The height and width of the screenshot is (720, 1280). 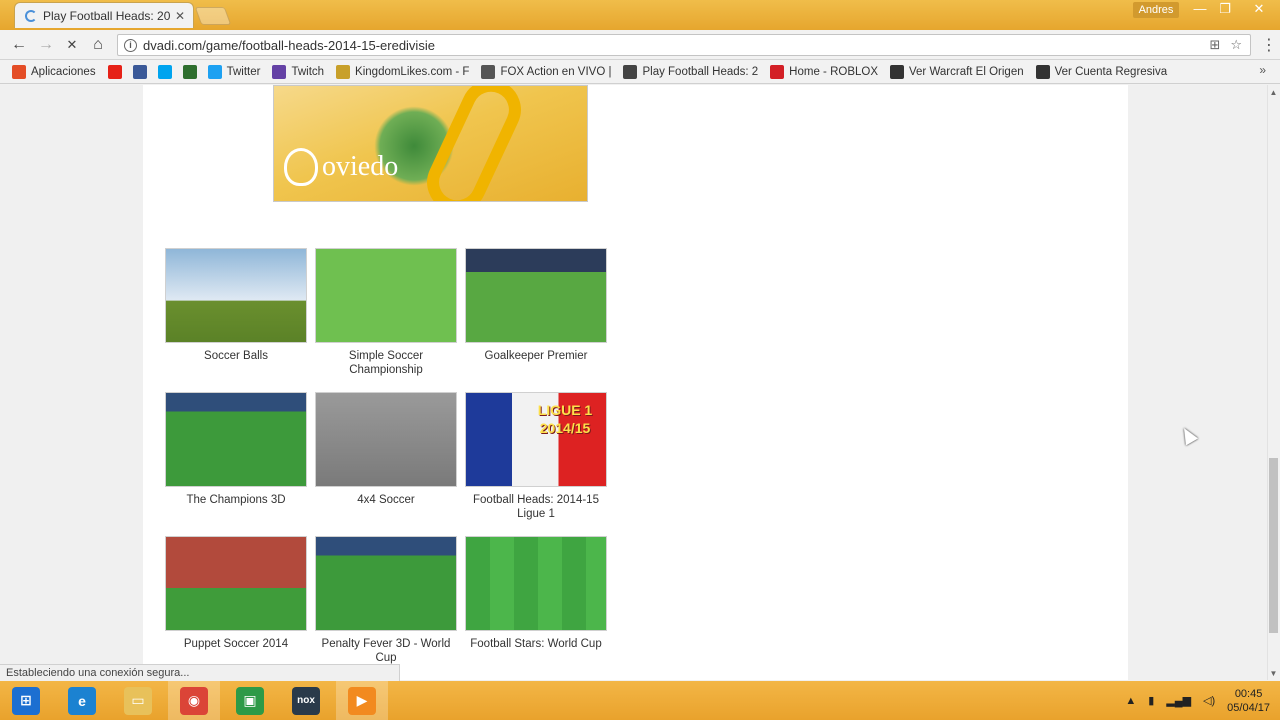 What do you see at coordinates (630, 71) in the screenshot?
I see `dvadi-icon` at bounding box center [630, 71].